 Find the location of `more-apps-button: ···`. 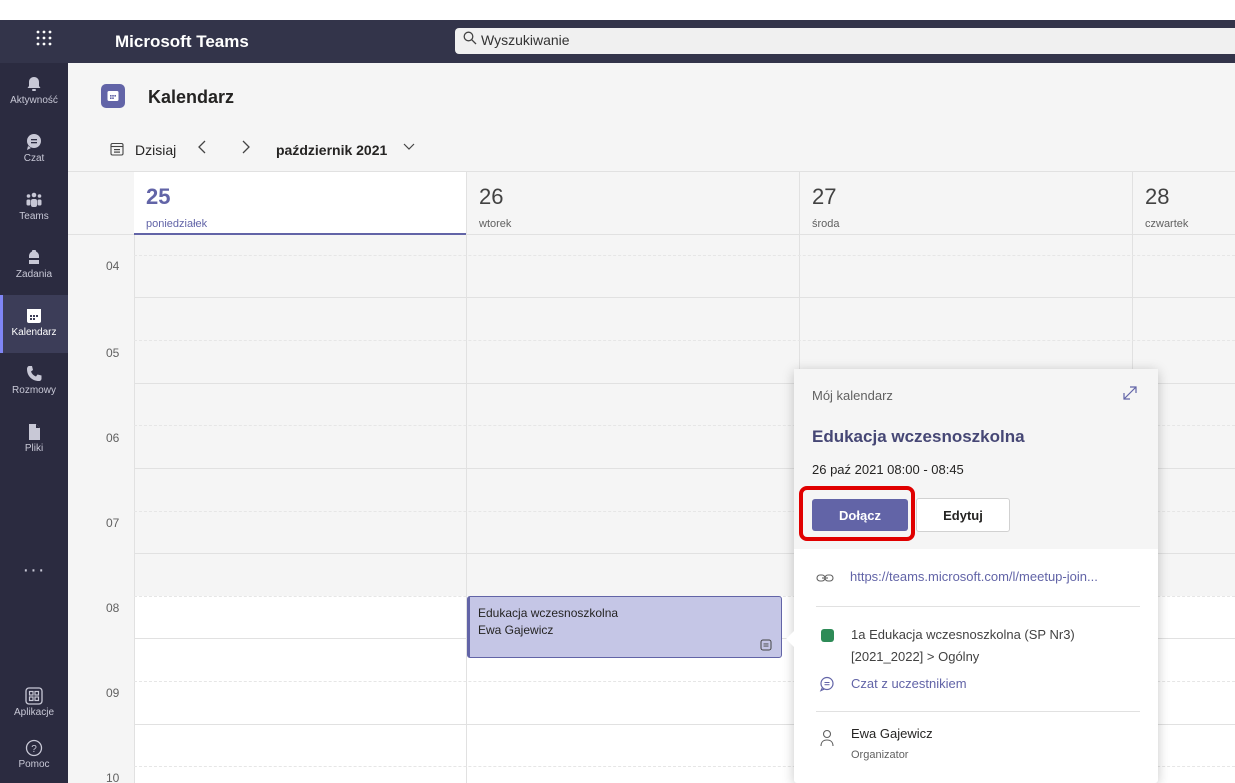

more-apps-button: ··· is located at coordinates (34, 570).